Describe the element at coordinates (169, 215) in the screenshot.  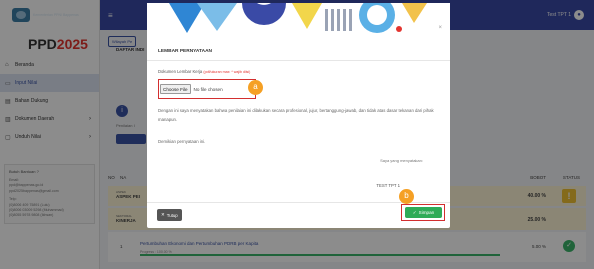
I see `close-button: ✕ Tutup` at that location.